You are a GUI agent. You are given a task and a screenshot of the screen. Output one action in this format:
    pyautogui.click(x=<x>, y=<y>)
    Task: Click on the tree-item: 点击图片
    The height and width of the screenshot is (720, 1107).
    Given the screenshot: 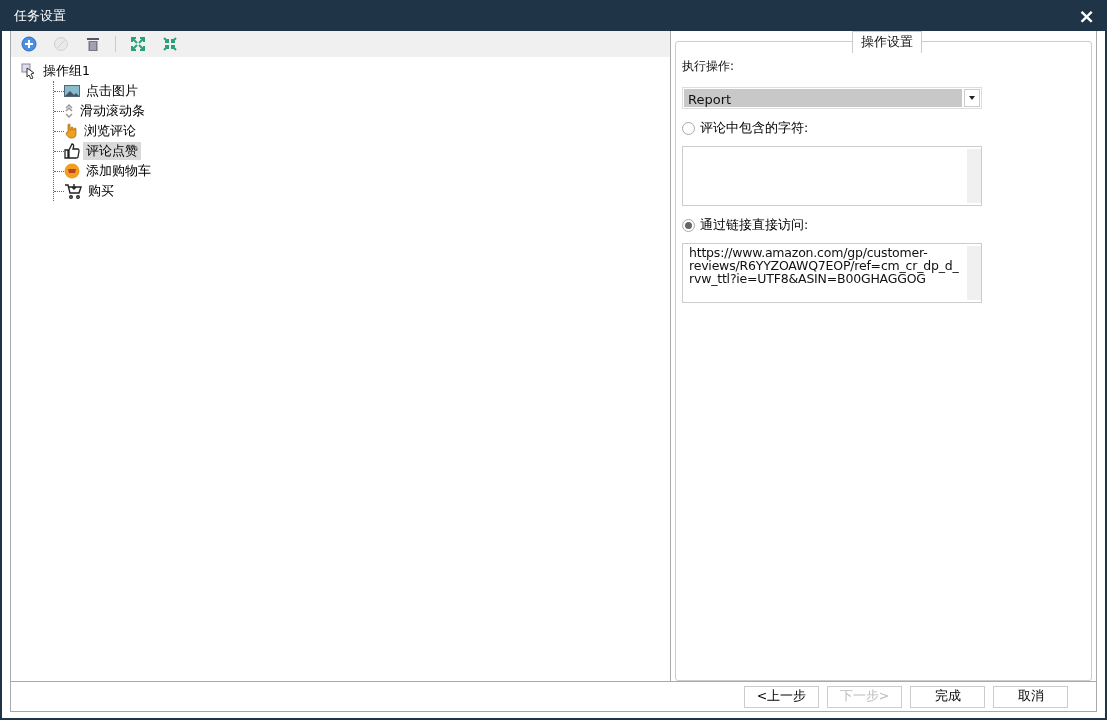 What is the action you would take?
    pyautogui.click(x=112, y=91)
    